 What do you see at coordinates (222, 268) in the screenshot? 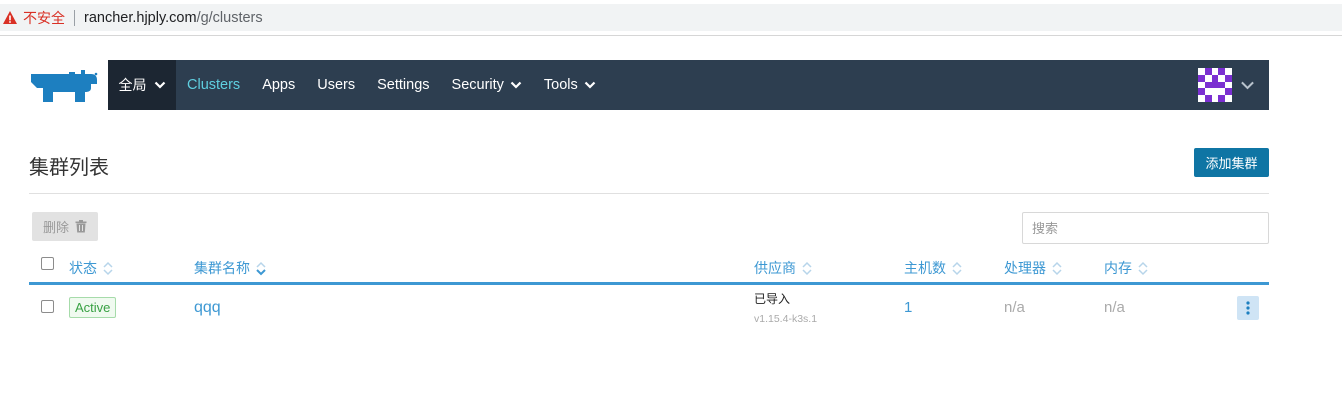
I see `column-header-label: 集群名称` at bounding box center [222, 268].